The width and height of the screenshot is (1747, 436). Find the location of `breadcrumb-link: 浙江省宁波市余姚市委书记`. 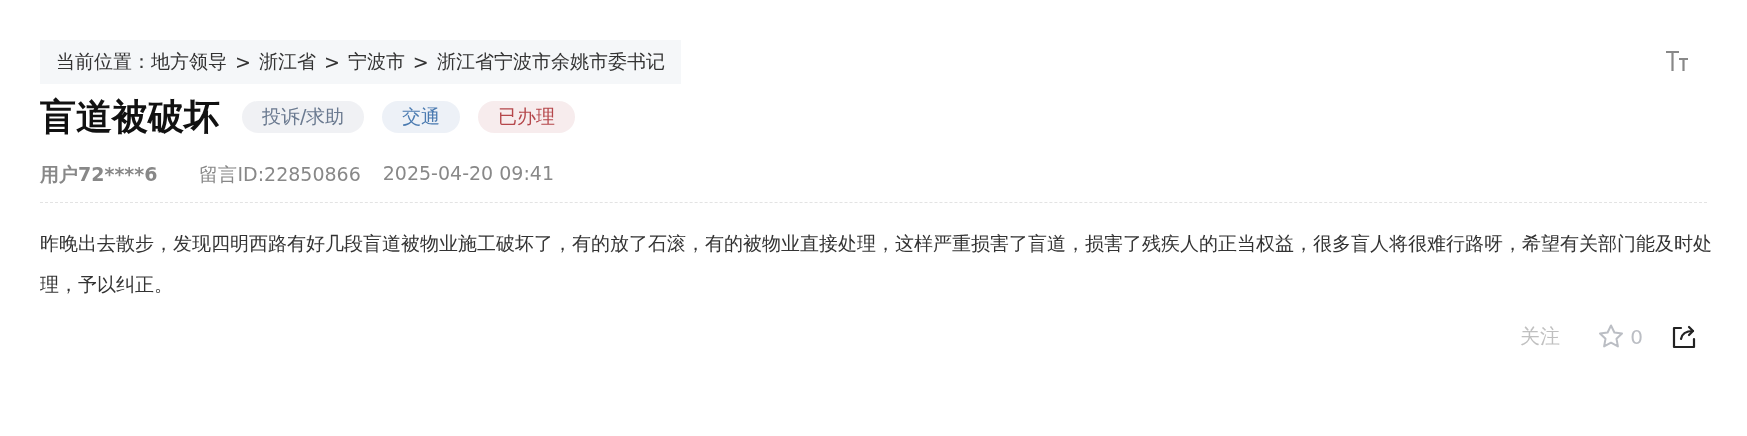

breadcrumb-link: 浙江省宁波市余姚市委书记 is located at coordinates (550, 62).